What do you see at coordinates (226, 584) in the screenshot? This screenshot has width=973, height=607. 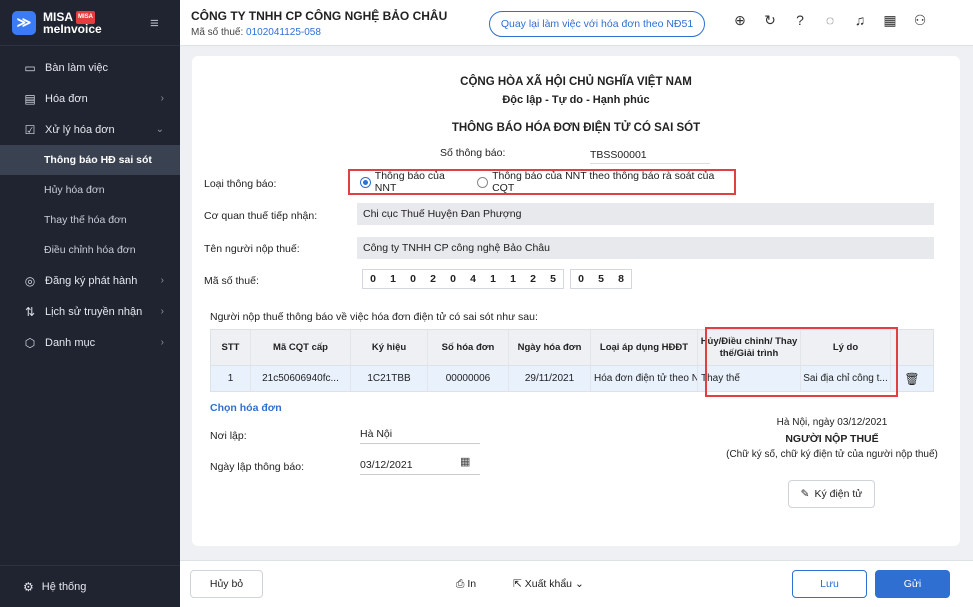 I see `cancel-button: Hủy bỏ` at bounding box center [226, 584].